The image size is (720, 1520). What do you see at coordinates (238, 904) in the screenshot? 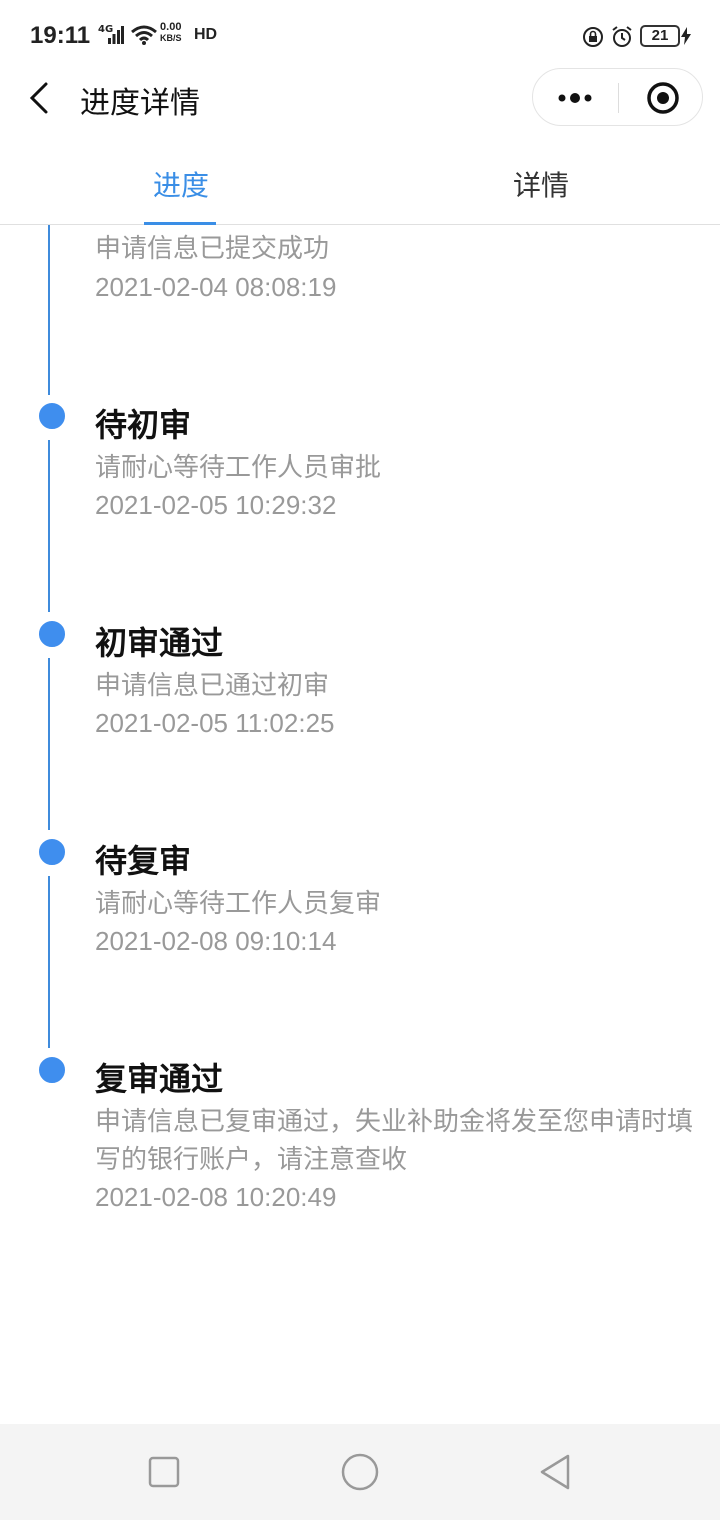
I see `step-description: 请耐心等待工作人员复审` at bounding box center [238, 904].